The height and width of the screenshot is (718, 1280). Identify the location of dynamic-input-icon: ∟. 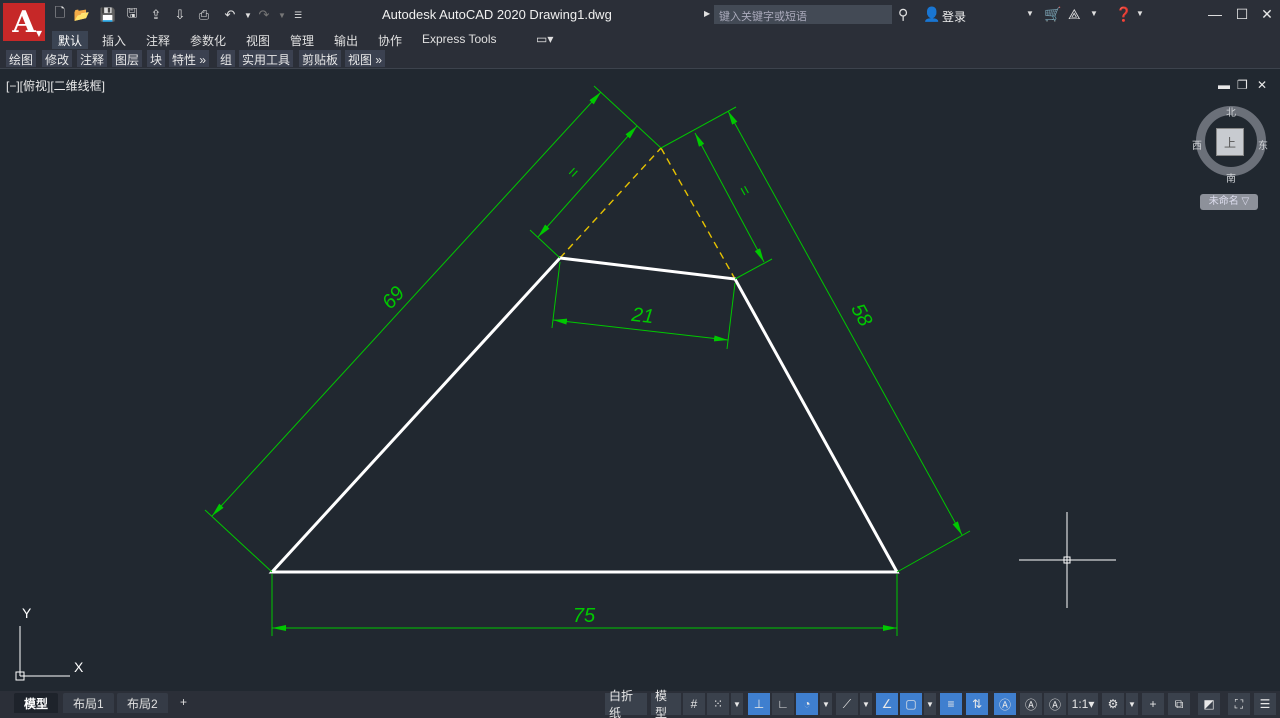
(783, 704).